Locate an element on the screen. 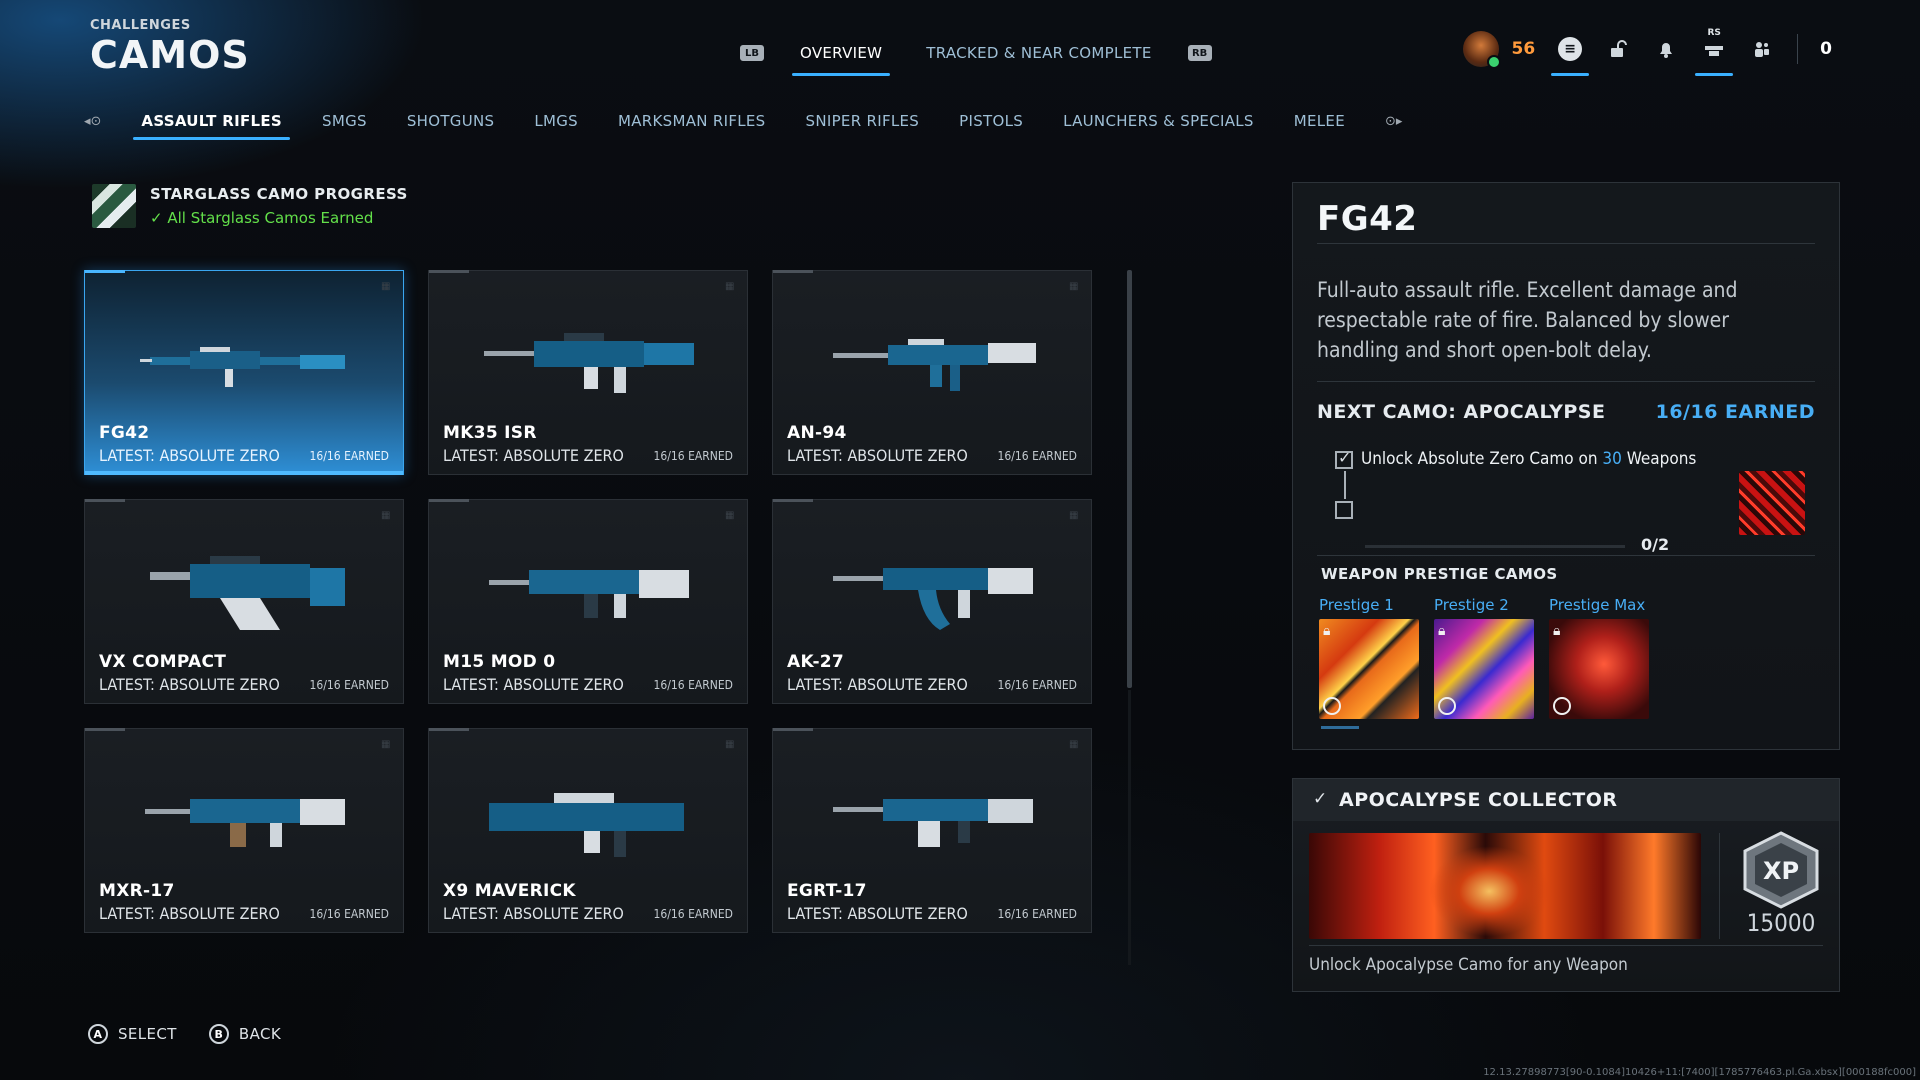 The image size is (1920, 1080). prestige-selection-indicator is located at coordinates (1340, 727).